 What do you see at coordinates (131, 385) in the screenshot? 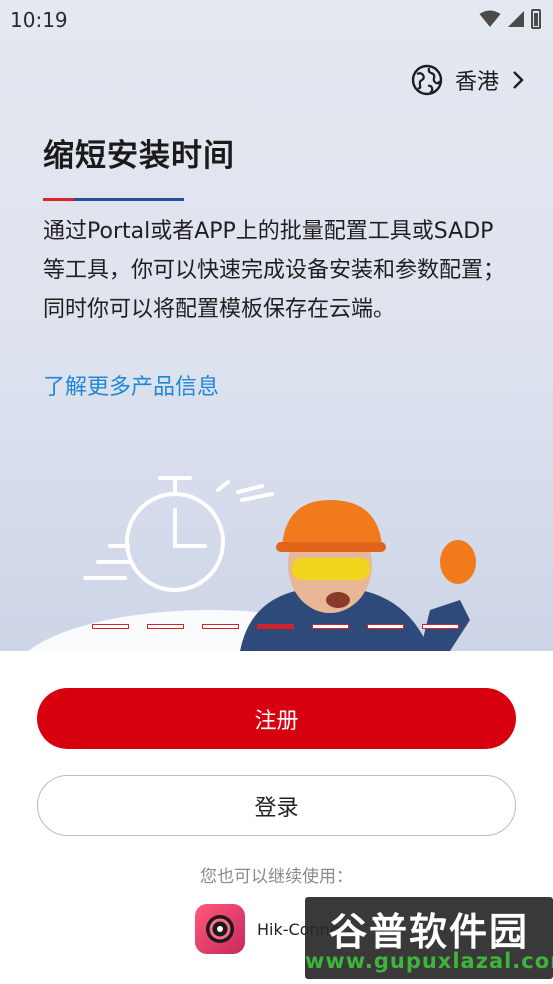
I see `learn-more-link: 了解更多产品信息` at bounding box center [131, 385].